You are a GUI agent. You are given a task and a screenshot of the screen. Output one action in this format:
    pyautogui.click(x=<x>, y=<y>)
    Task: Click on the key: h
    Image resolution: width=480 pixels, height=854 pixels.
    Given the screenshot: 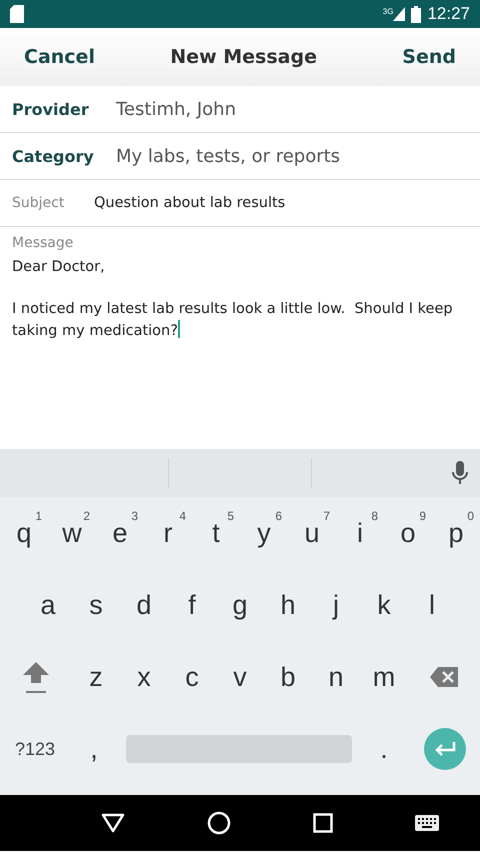 What is the action you would take?
    pyautogui.click(x=288, y=605)
    